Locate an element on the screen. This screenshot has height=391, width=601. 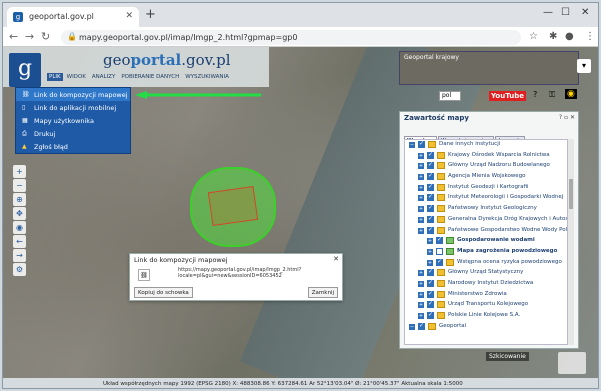
menu-widok: WIDOK is located at coordinates (76, 77).